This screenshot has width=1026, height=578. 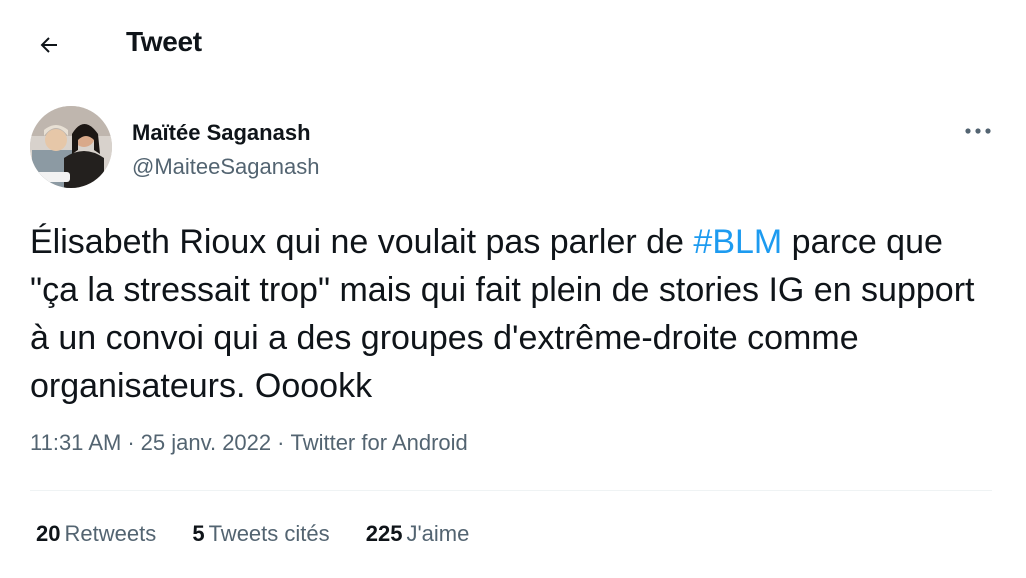 What do you see at coordinates (198, 533) in the screenshot?
I see `quote-tweets-count: 5` at bounding box center [198, 533].